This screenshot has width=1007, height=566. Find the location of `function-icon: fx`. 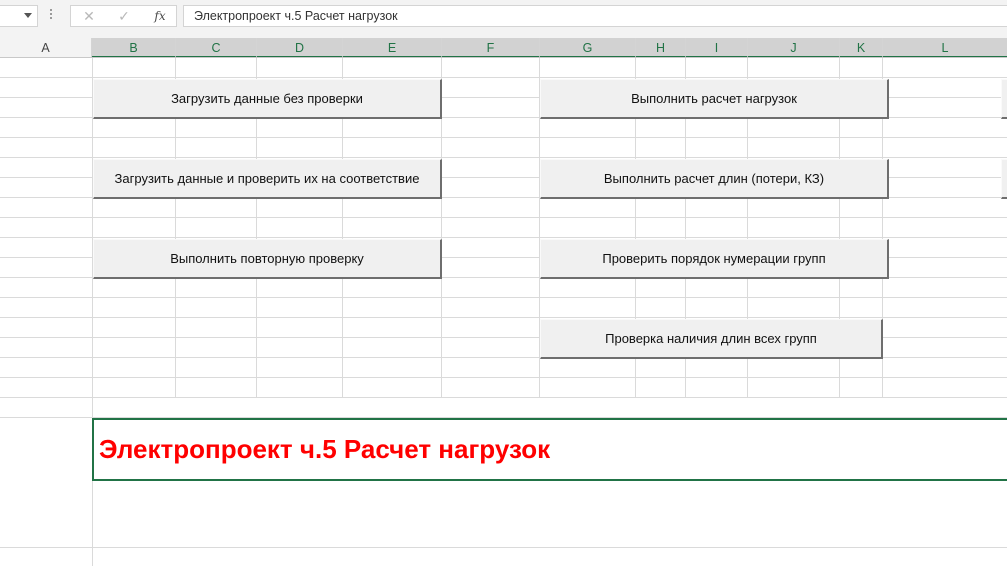

function-icon: fx is located at coordinates (160, 16).